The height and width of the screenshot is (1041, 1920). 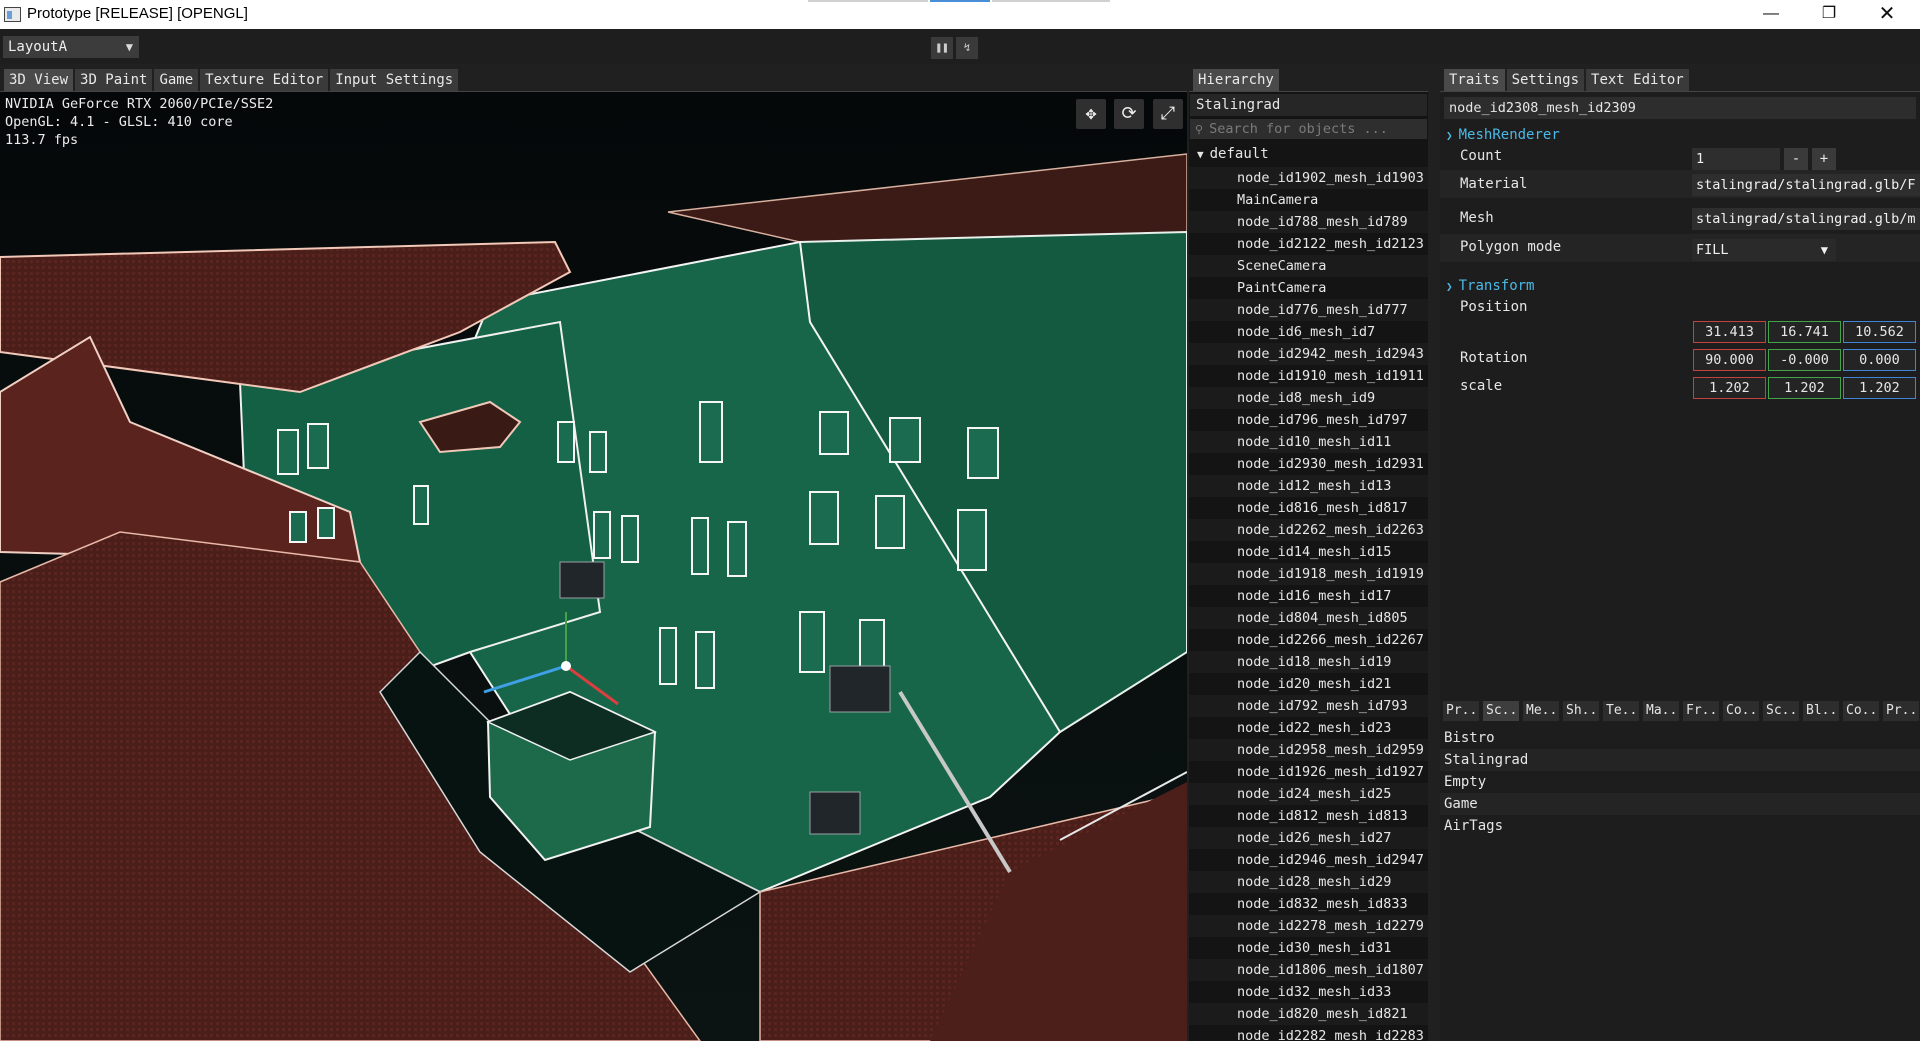 What do you see at coordinates (1308, 882) in the screenshot?
I see `hierarchy-item: node_id28_mesh_id29` at bounding box center [1308, 882].